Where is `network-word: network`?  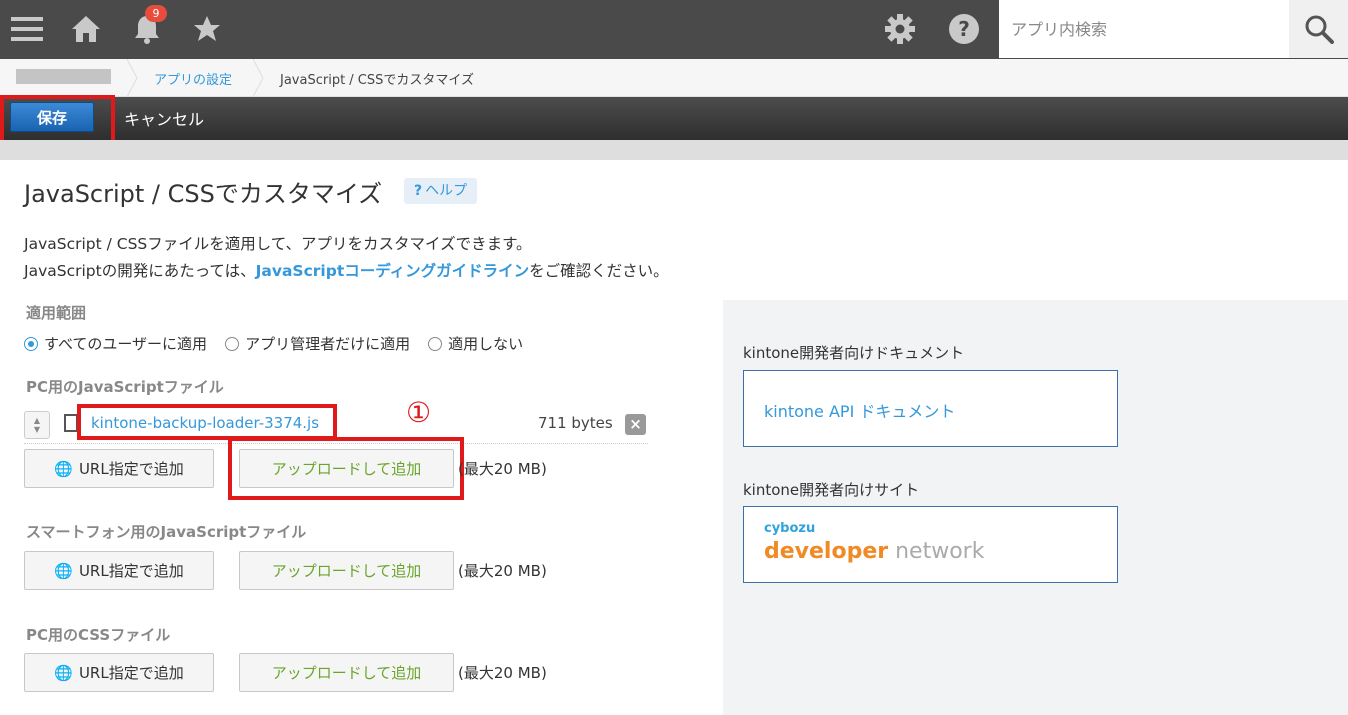
network-word: network is located at coordinates (936, 551).